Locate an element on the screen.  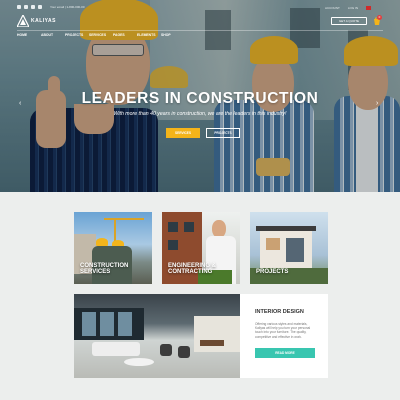
logo-icon is located at coordinates (23, 21).